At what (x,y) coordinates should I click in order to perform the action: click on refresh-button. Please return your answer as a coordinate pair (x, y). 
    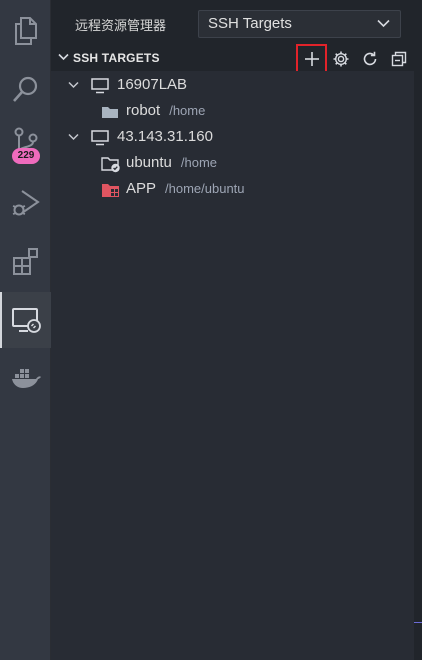
    Looking at the image, I should click on (370, 59).